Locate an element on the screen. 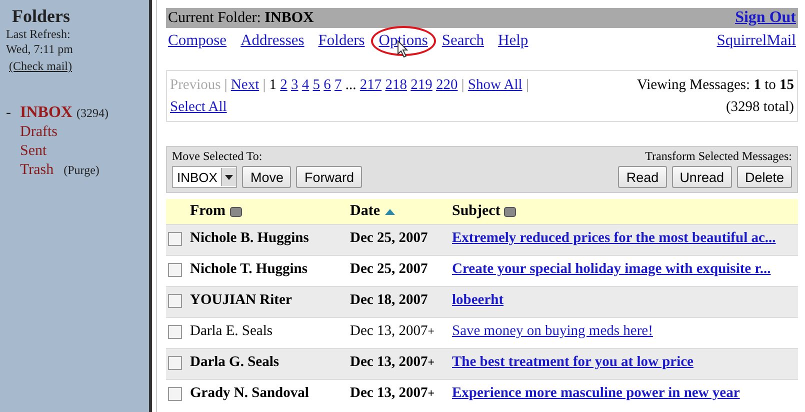 The width and height of the screenshot is (805, 412). current-folder-label: Current Folder: INBOX is located at coordinates (241, 18).